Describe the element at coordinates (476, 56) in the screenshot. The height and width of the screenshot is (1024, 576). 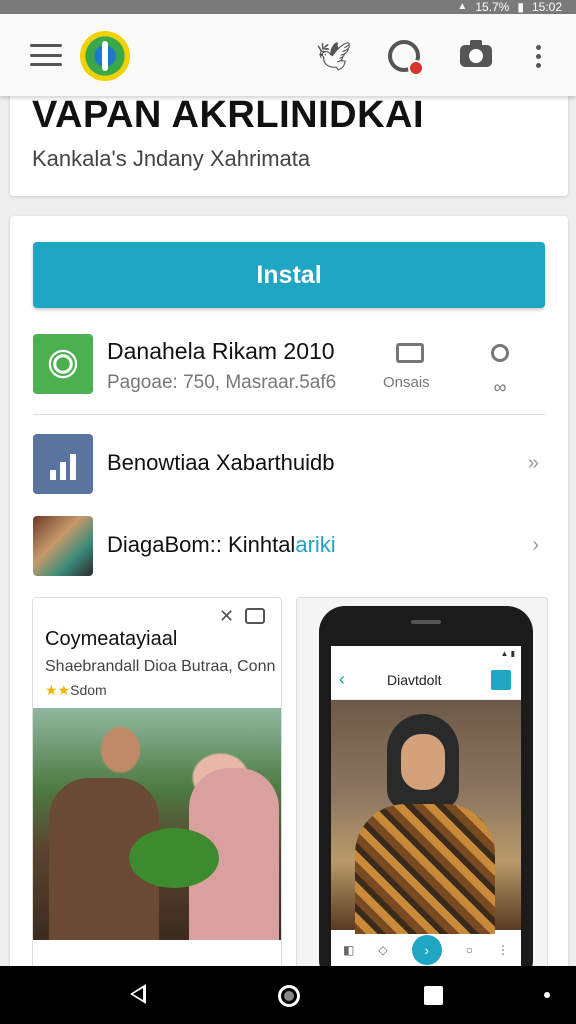
I see `camera-icon` at that location.